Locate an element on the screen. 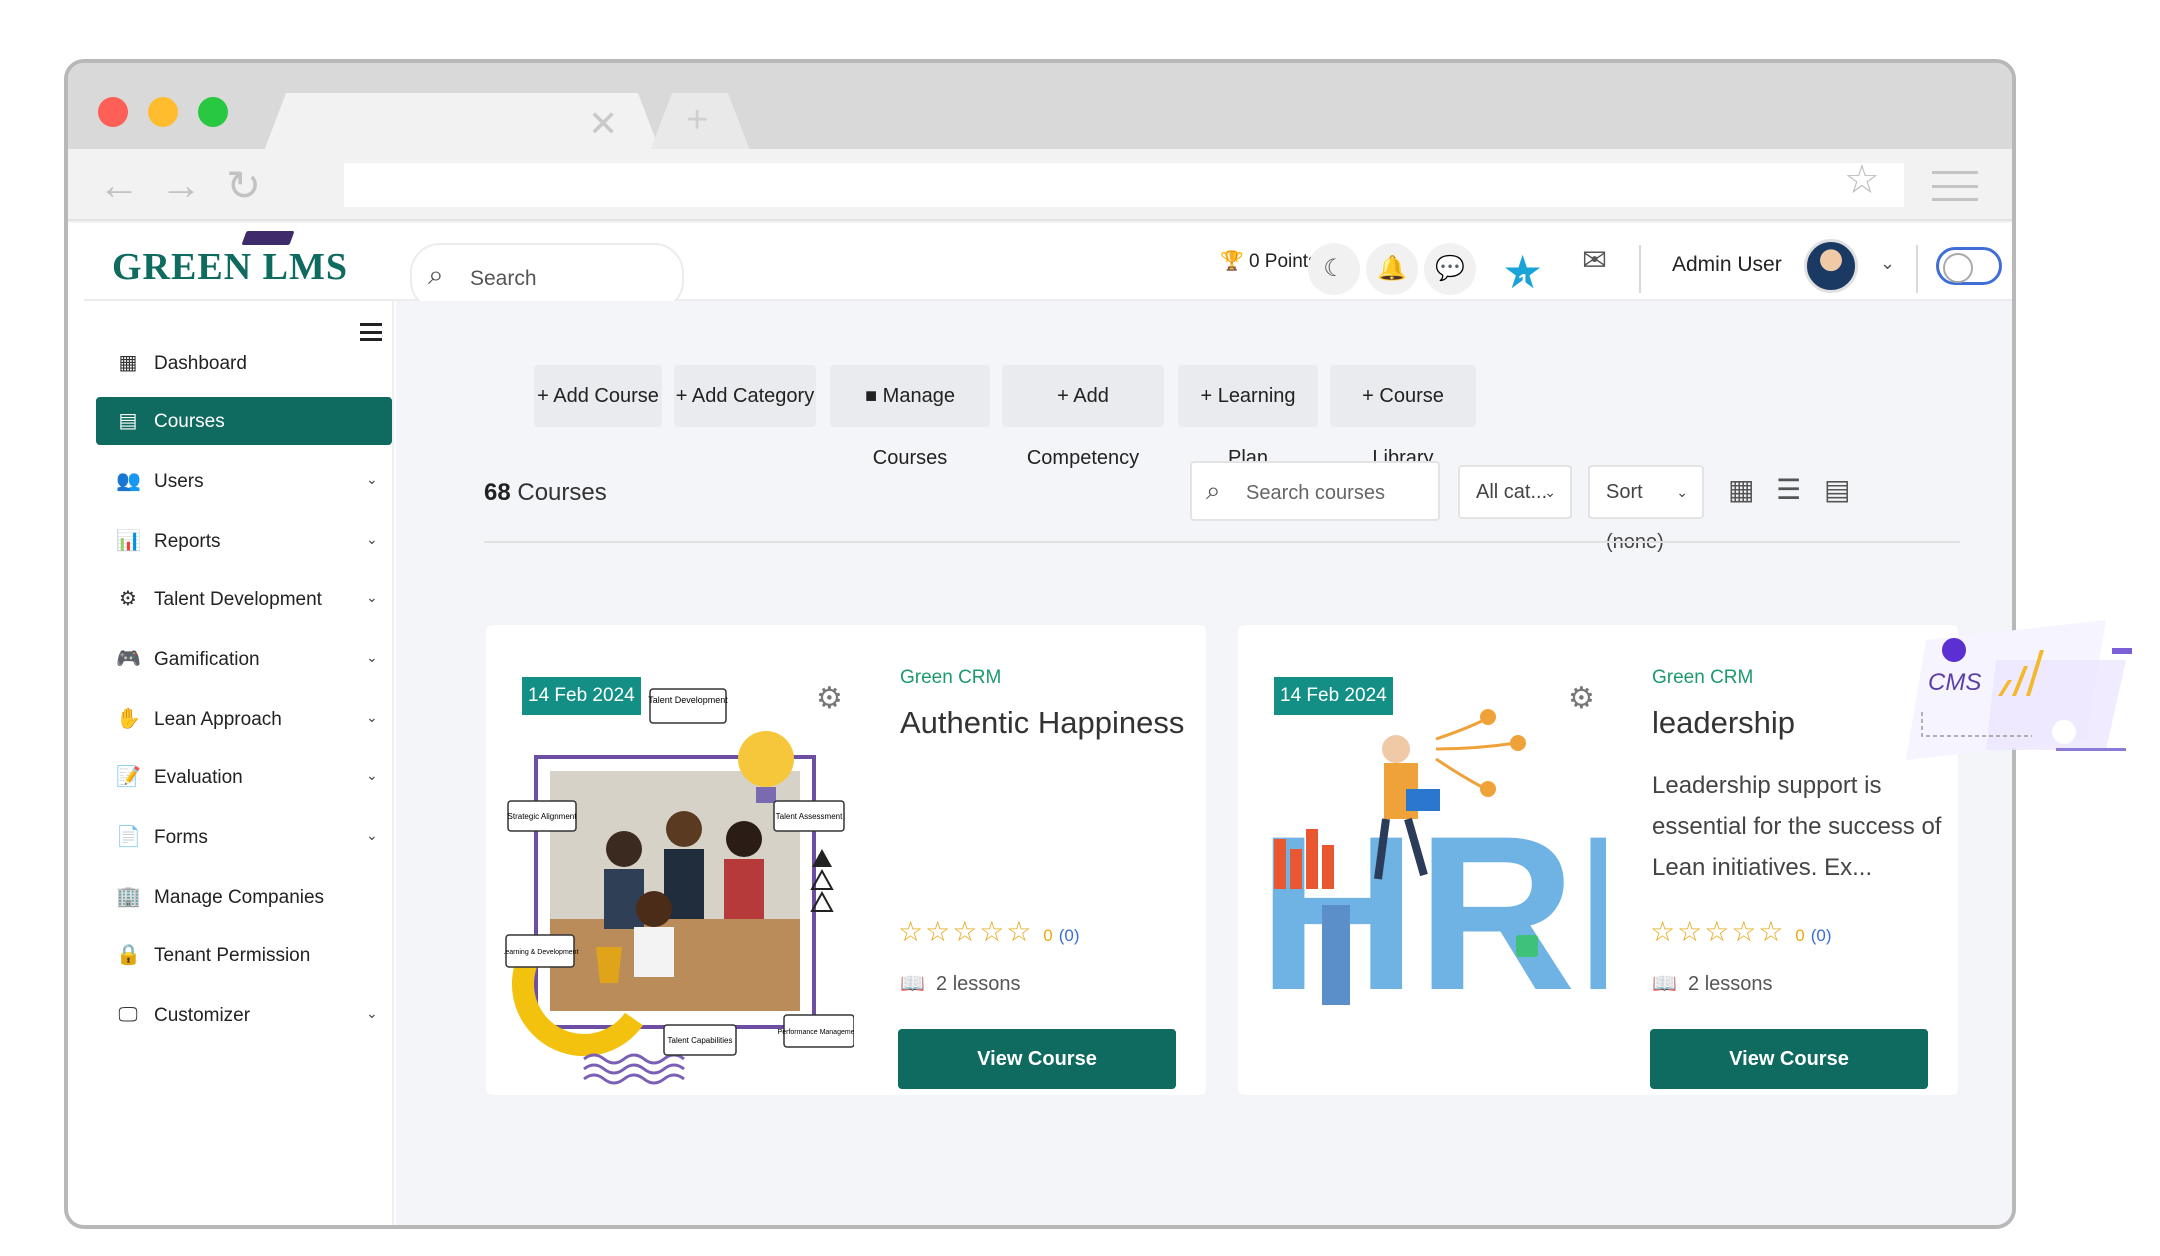 This screenshot has height=1256, width=2160. cms-floating-badge: CMS is located at coordinates (2021, 690).